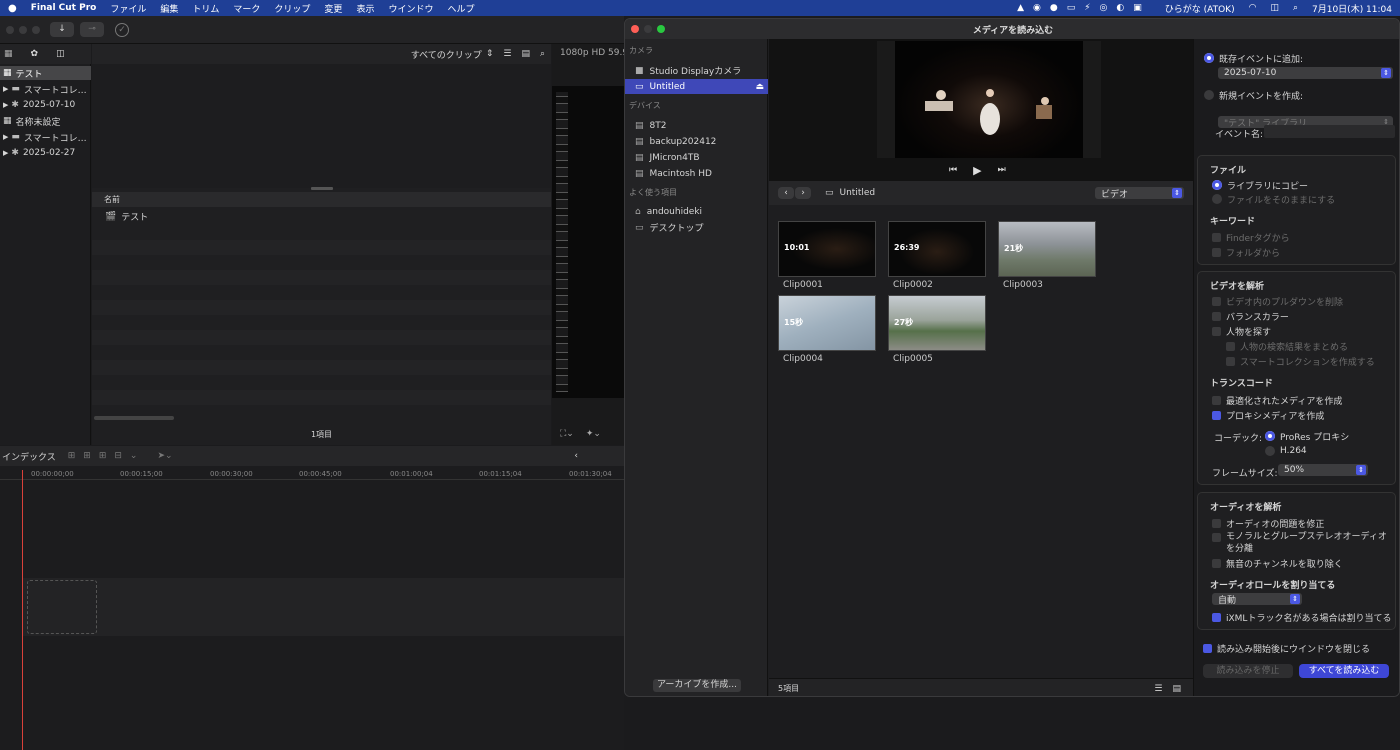 The height and width of the screenshot is (750, 1400). I want to click on menu-clip: クリップ, so click(292, 8).